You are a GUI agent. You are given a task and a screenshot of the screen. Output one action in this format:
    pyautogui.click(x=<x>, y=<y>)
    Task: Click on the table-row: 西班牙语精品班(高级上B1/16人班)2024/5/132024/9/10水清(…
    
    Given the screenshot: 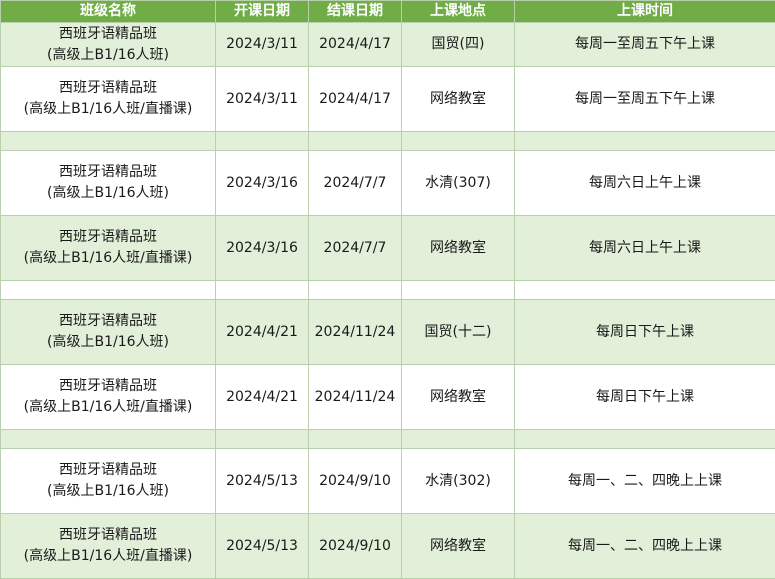 What is the action you would take?
    pyautogui.click(x=388, y=481)
    